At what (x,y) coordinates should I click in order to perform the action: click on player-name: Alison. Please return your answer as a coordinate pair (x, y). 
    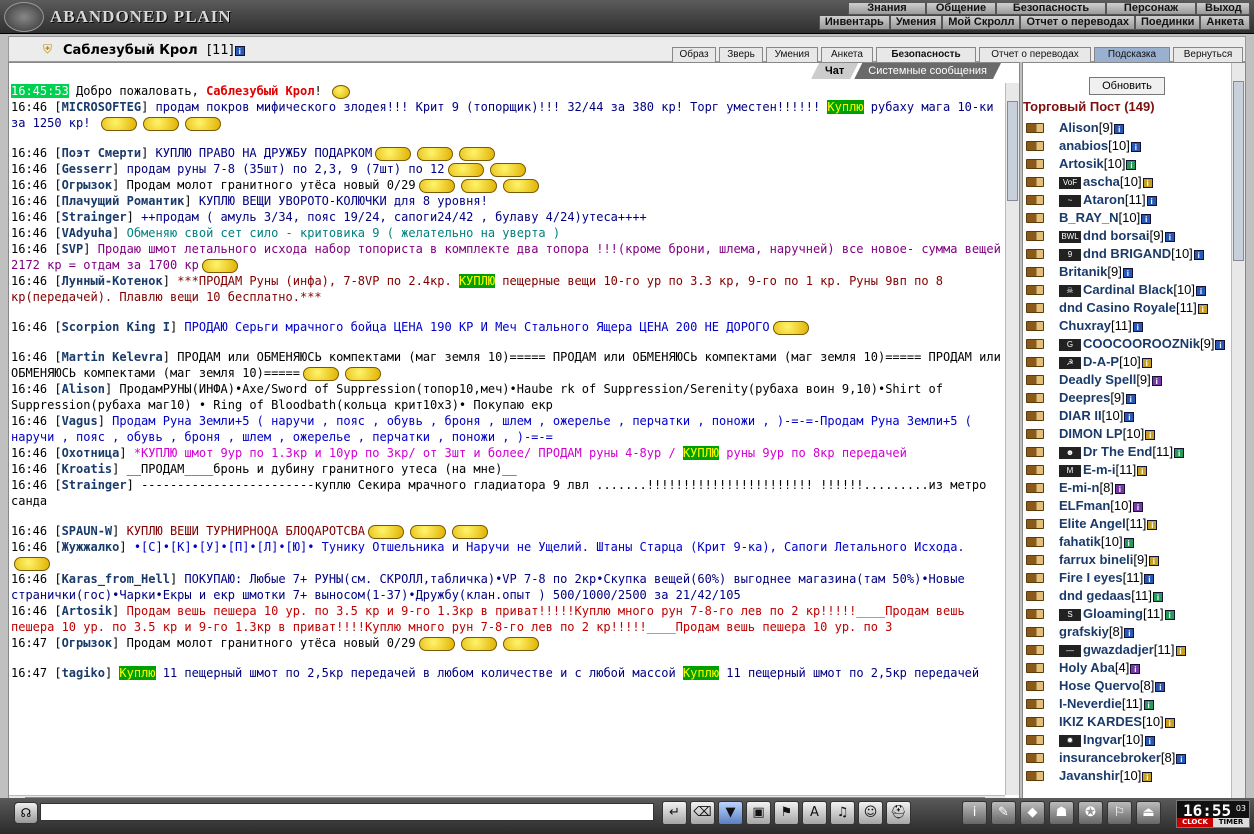
    Looking at the image, I should click on (1079, 127).